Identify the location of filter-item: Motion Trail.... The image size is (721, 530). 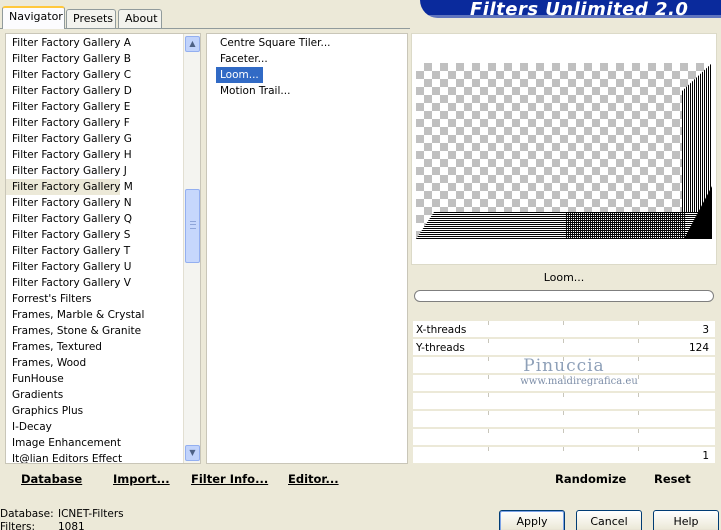
(255, 91).